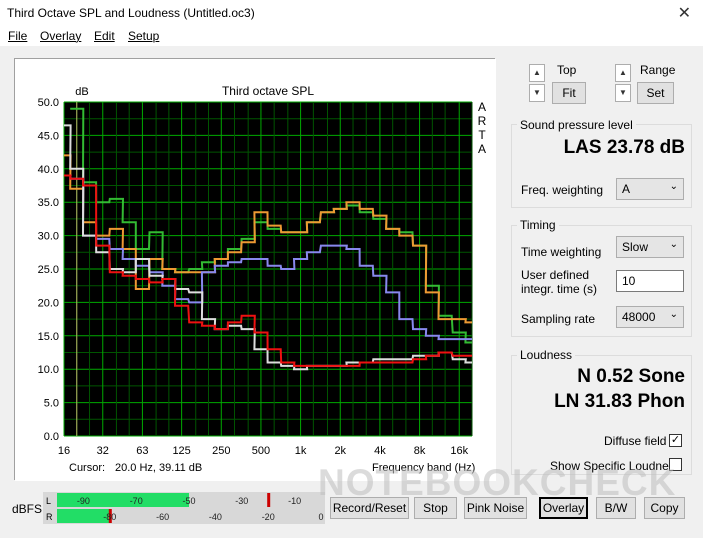 This screenshot has height=538, width=703. I want to click on arta-label: ARTA, so click(482, 128).